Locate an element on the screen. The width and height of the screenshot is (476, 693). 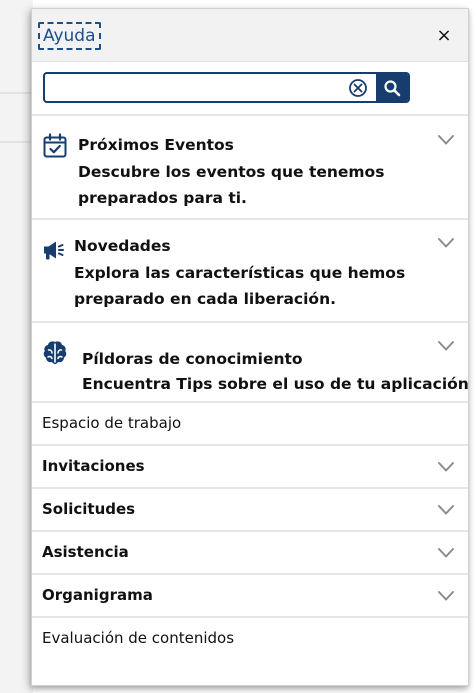
menu-item-invitaciones: Invitaciones is located at coordinates (250, 465).